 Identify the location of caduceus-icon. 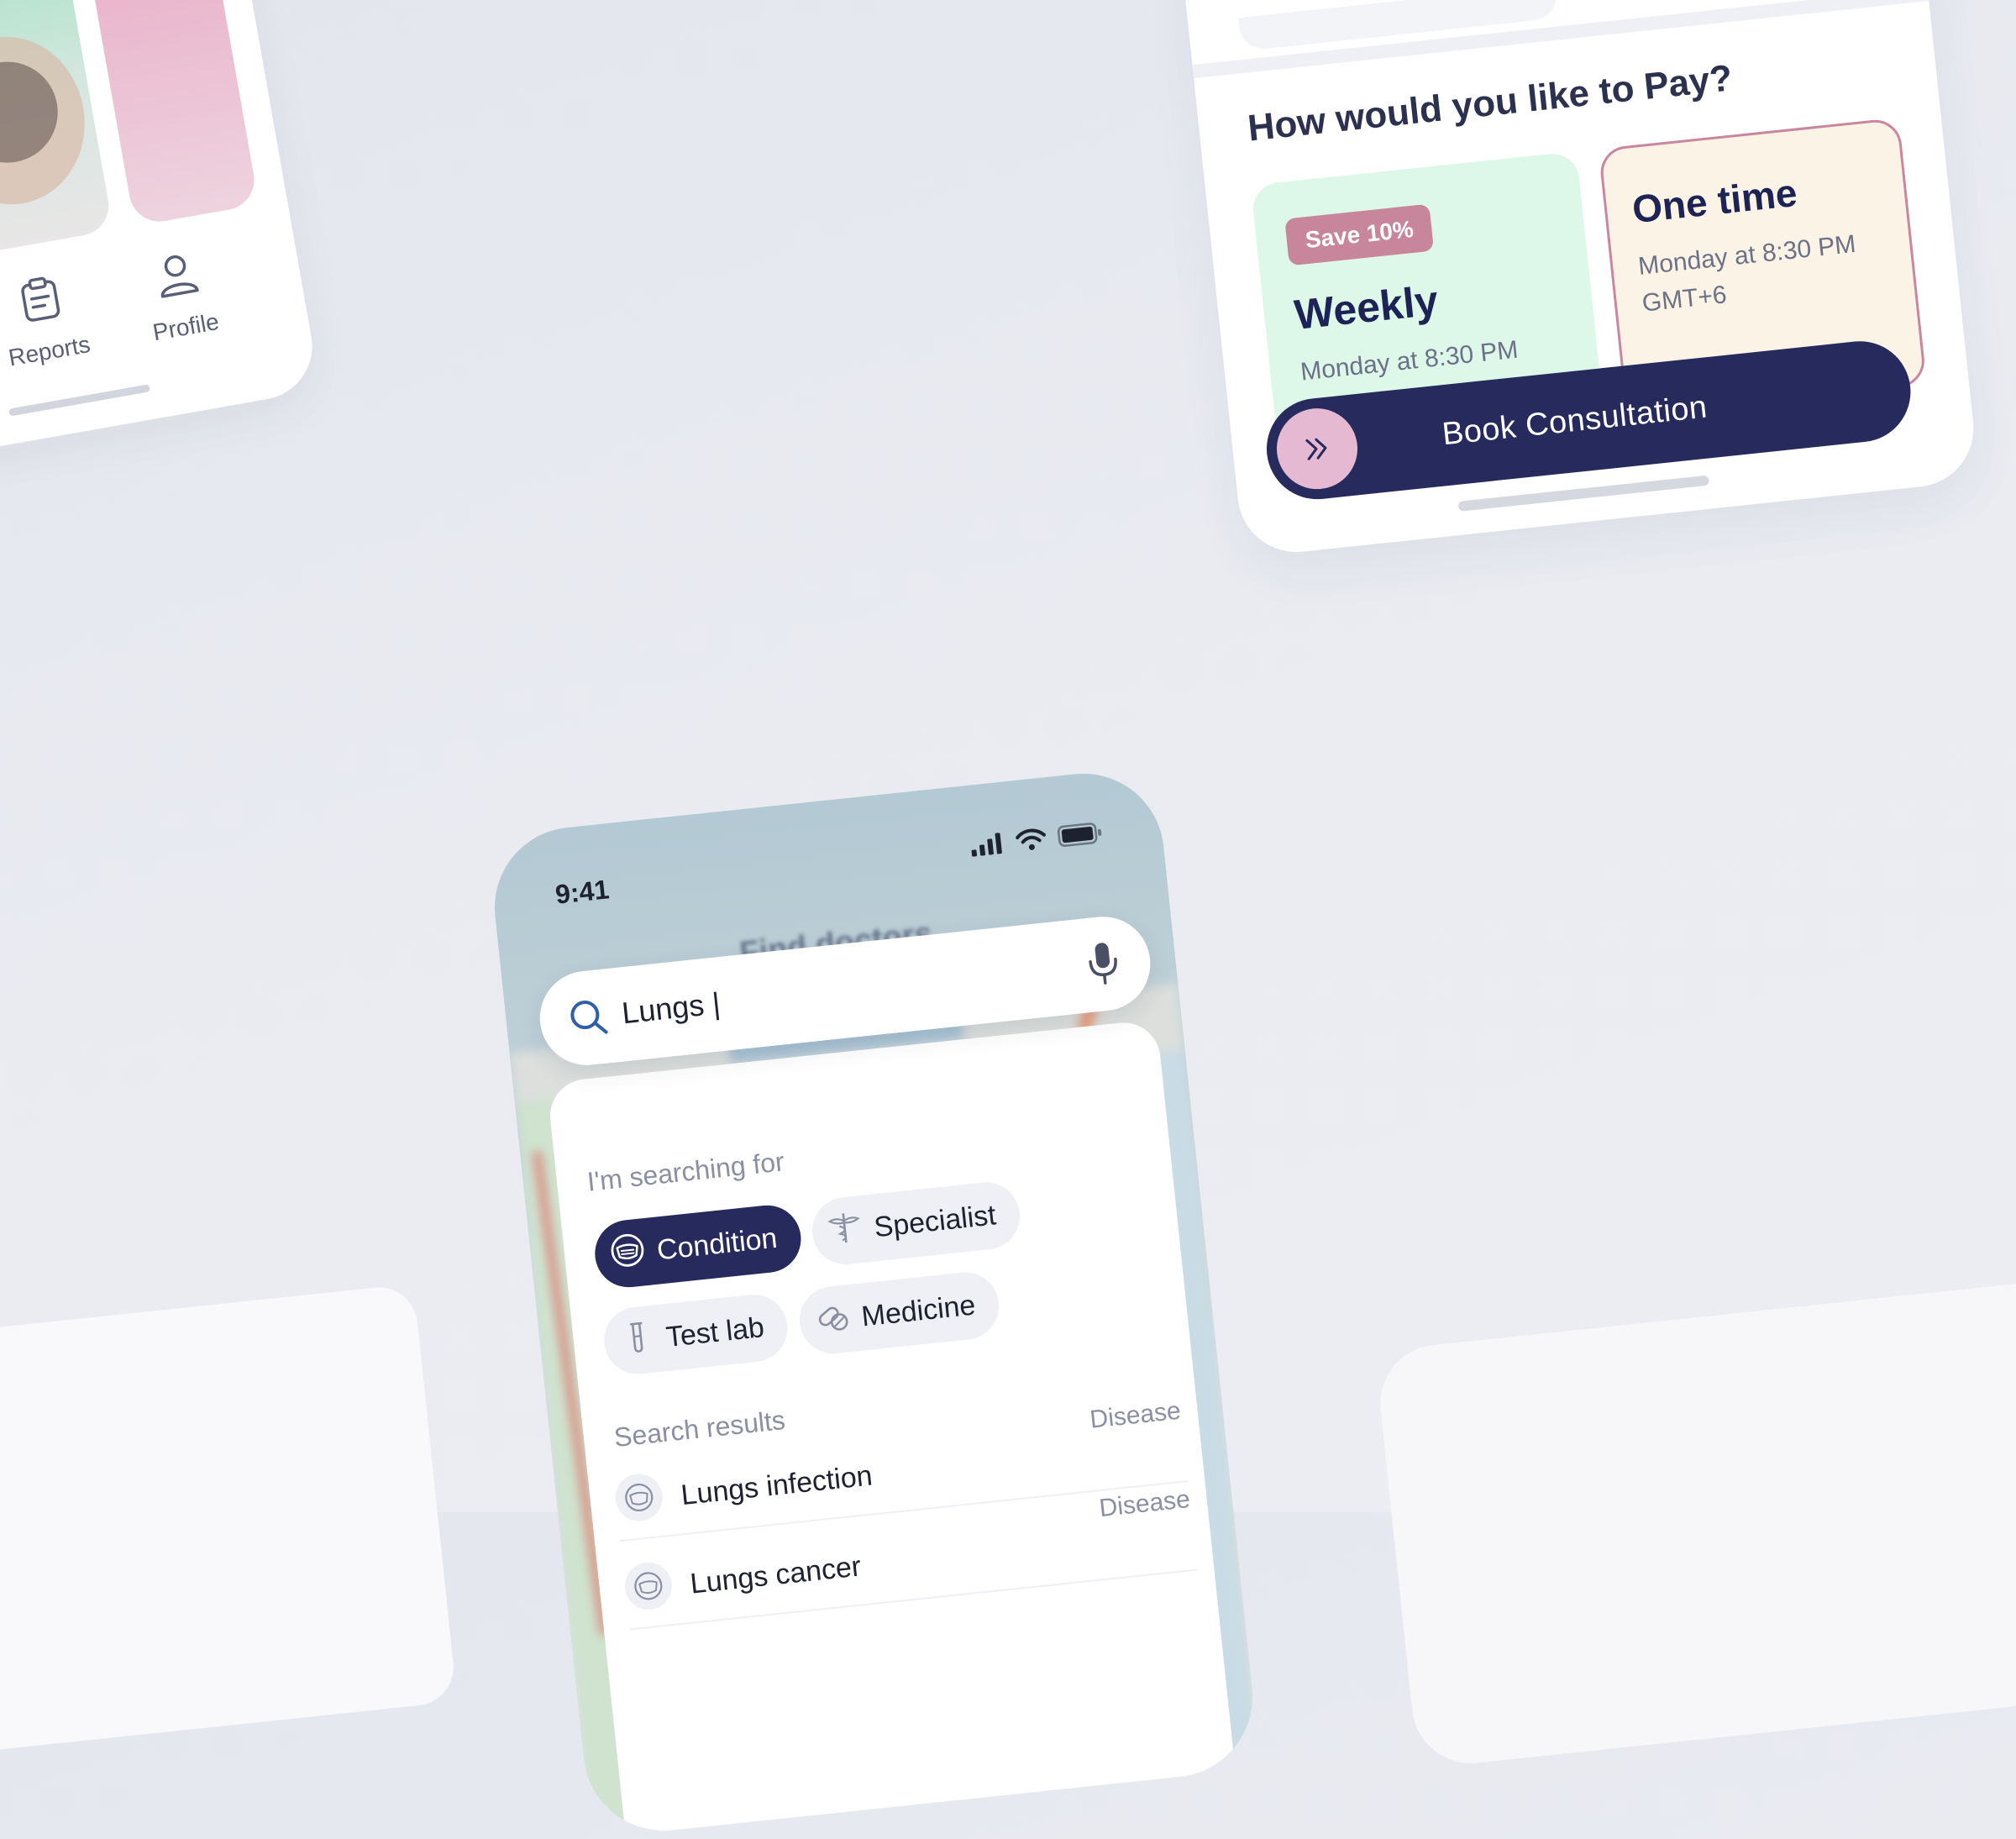
(844, 1231).